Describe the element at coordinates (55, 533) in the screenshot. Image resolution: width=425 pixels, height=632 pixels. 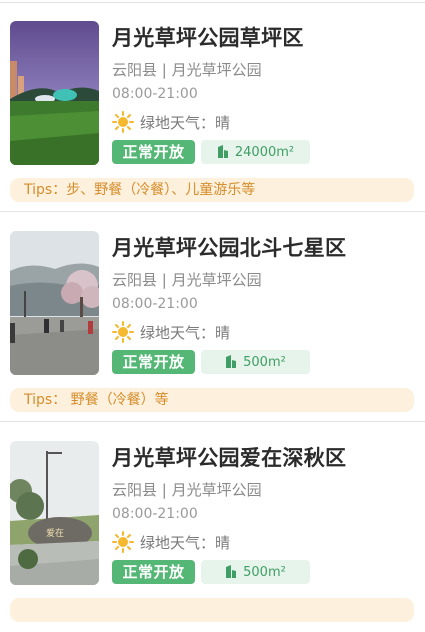
I see `svg-text: 爱在` at that location.